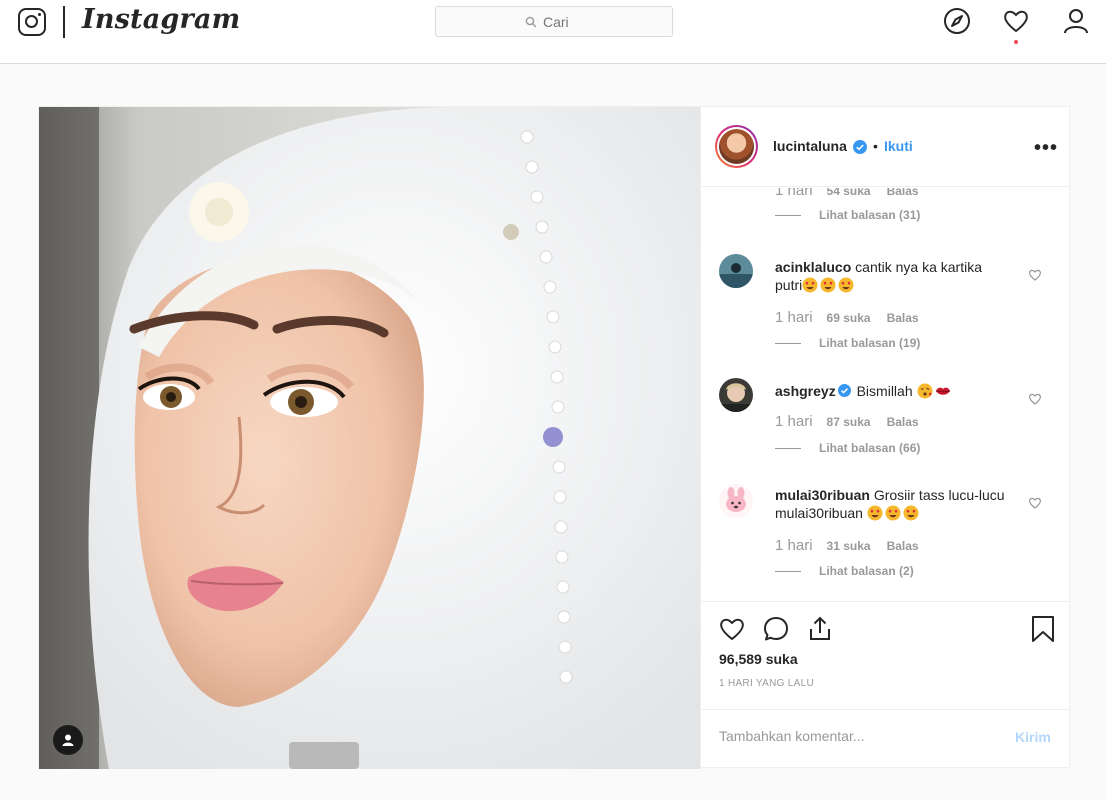 Image resolution: width=1106 pixels, height=800 pixels. I want to click on add-comment-input, so click(859, 739).